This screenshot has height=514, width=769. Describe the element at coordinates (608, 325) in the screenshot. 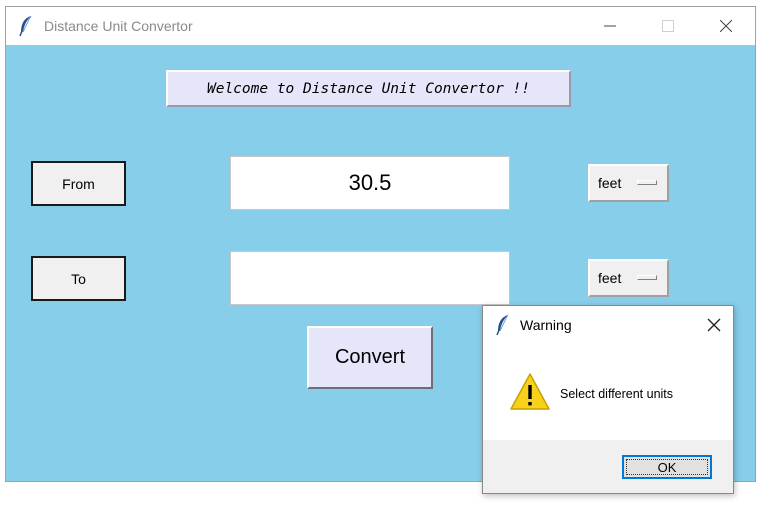

I see `dialog-title-bar: Warning` at that location.